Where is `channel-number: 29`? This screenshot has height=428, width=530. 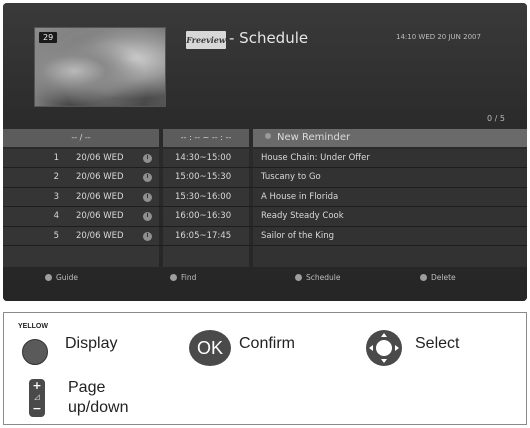
channel-number: 29 is located at coordinates (48, 37).